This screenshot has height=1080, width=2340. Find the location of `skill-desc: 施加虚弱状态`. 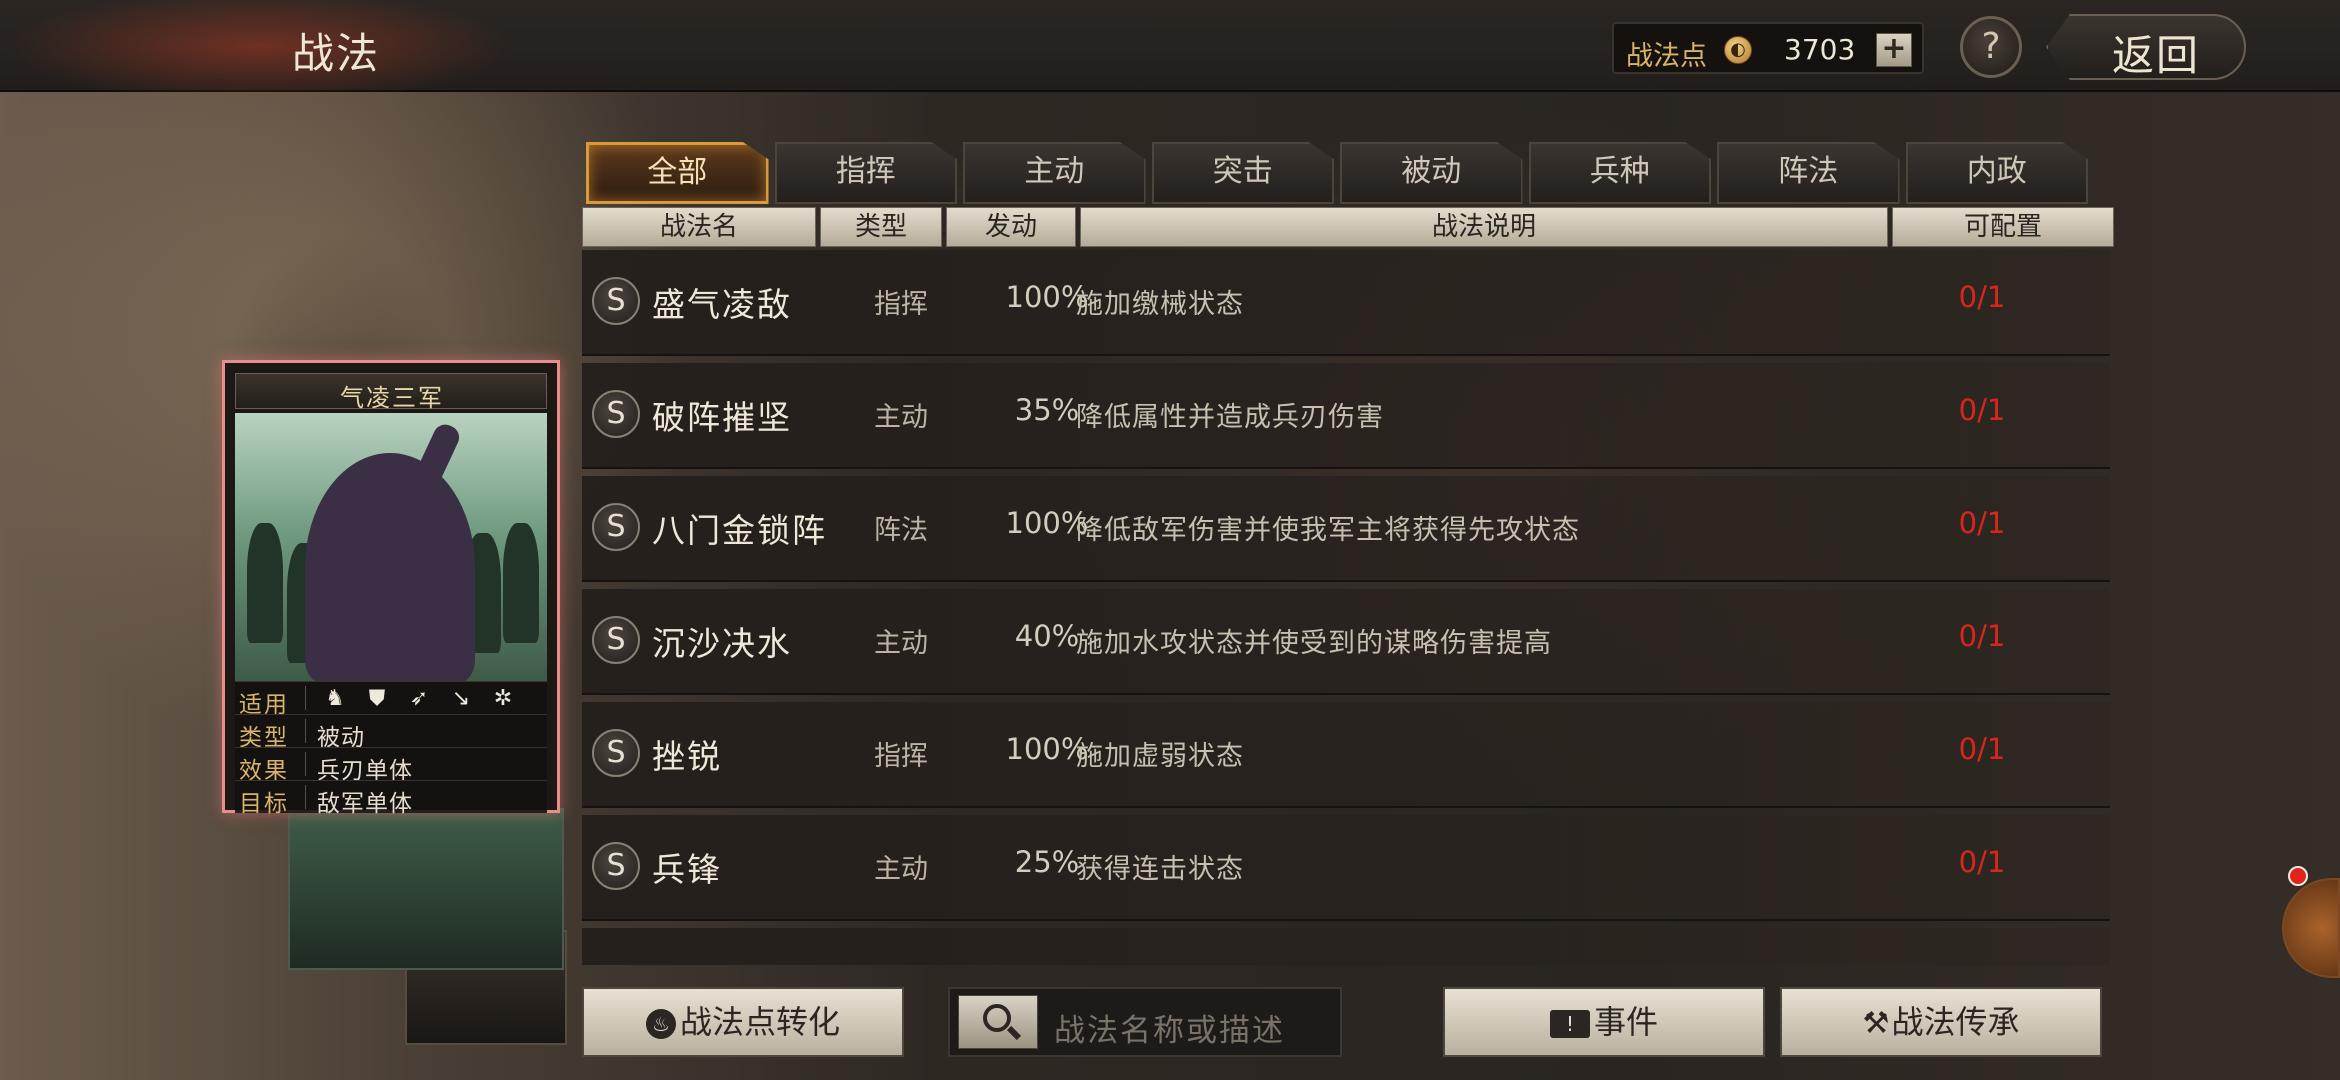

skill-desc: 施加虚弱状态 is located at coordinates (1160, 756).